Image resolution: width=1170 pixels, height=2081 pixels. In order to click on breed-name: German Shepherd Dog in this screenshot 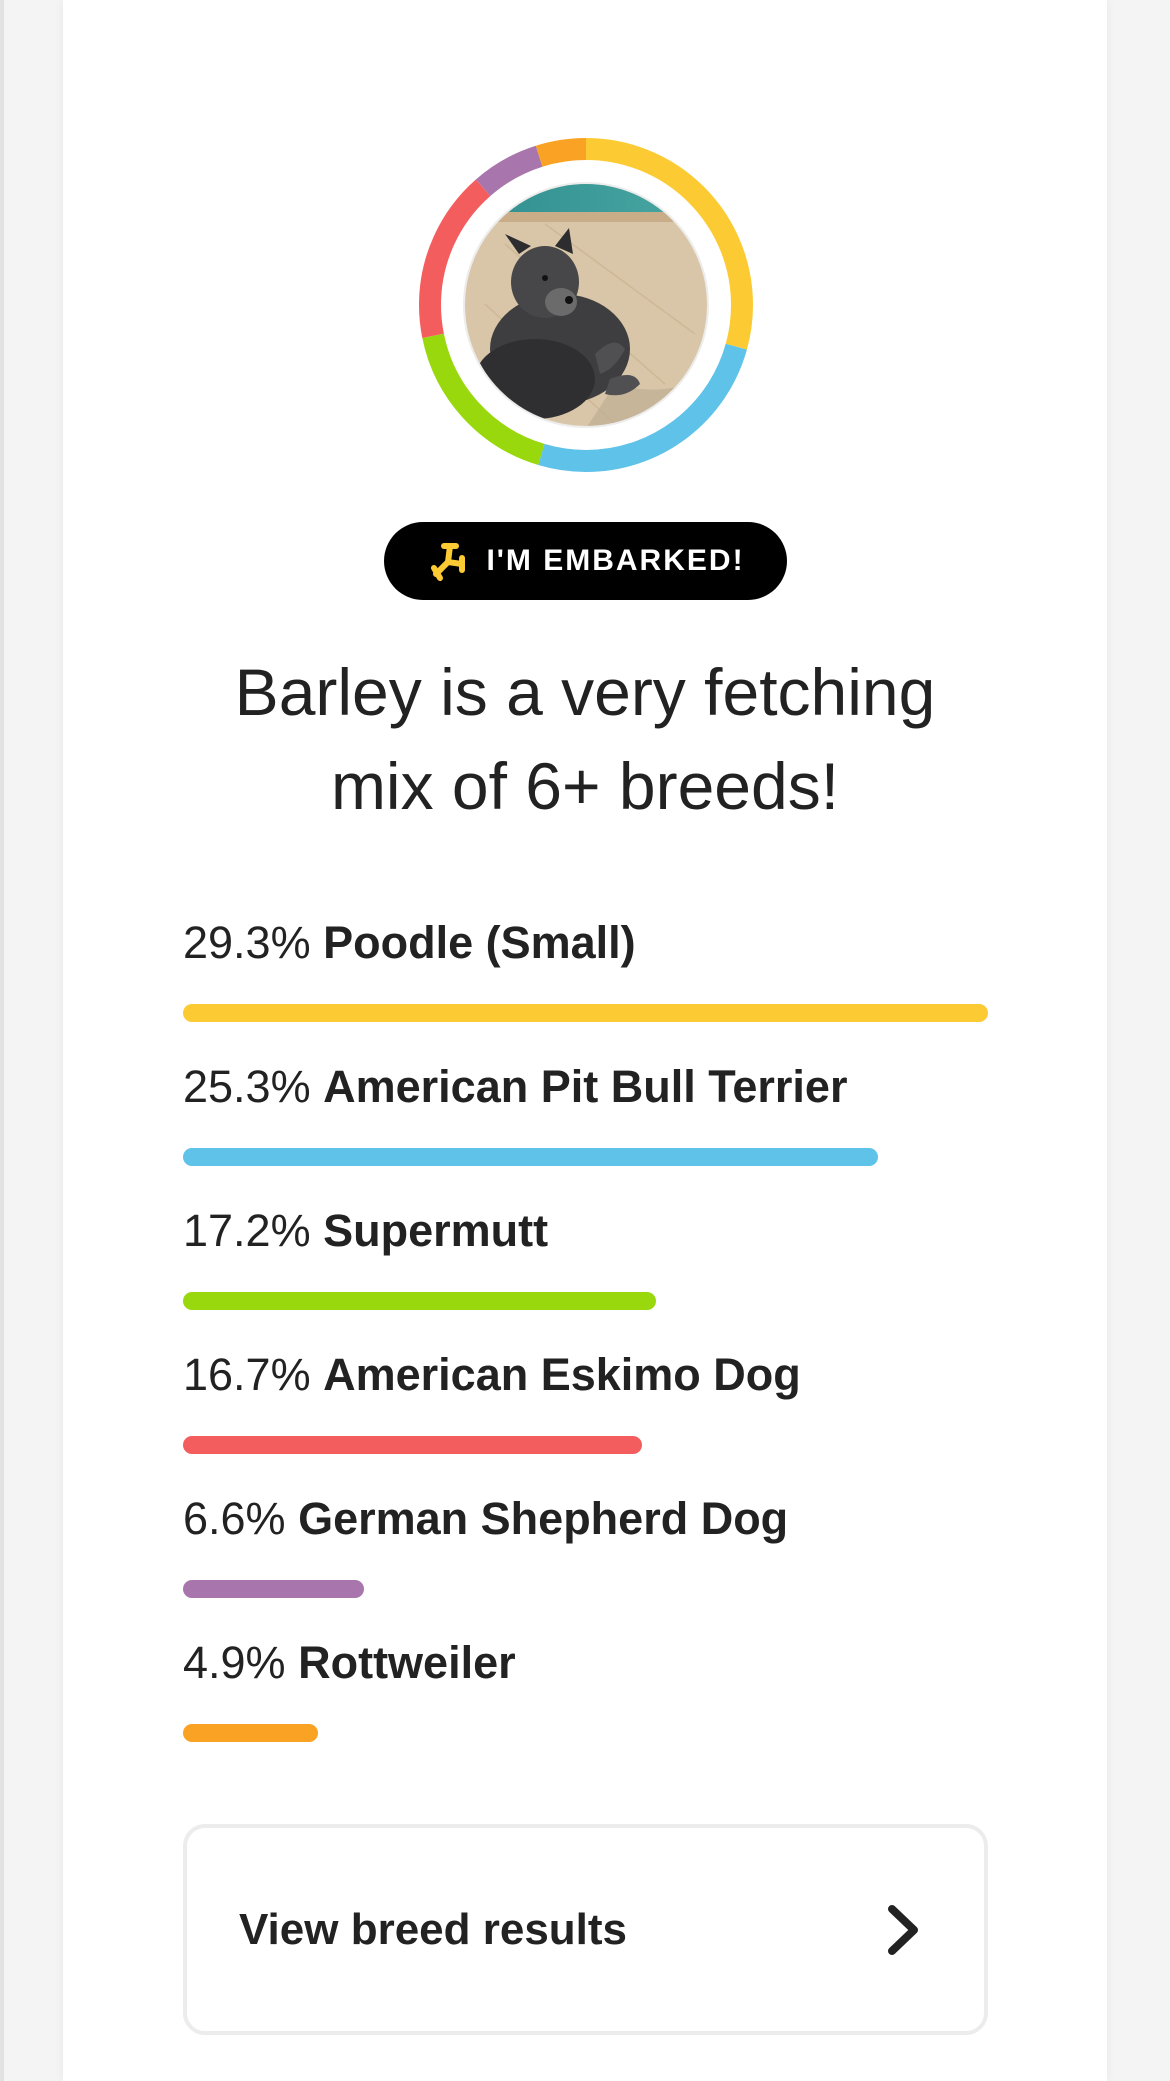, I will do `click(543, 1518)`.